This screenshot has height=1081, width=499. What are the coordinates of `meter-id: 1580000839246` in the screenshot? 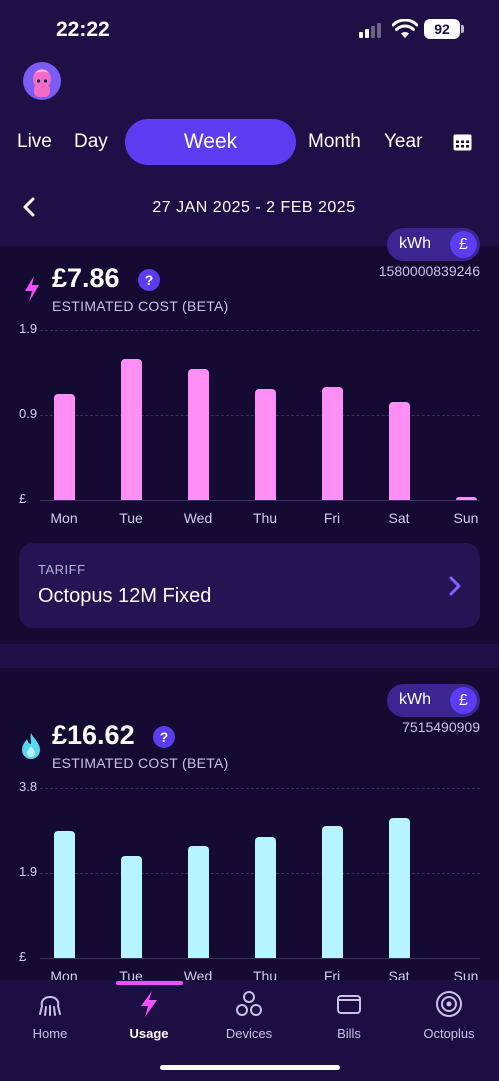 It's located at (429, 271).